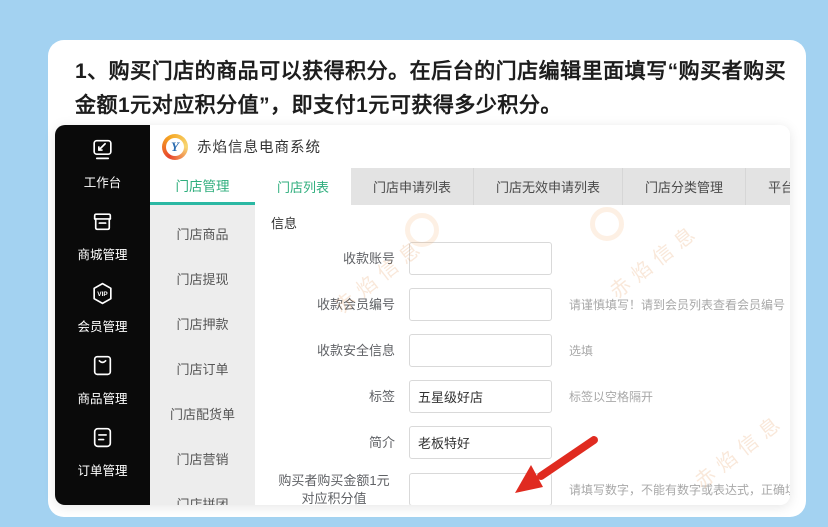  What do you see at coordinates (102, 399) in the screenshot?
I see `sidebar-item-label: 商品管理` at bounding box center [102, 399].